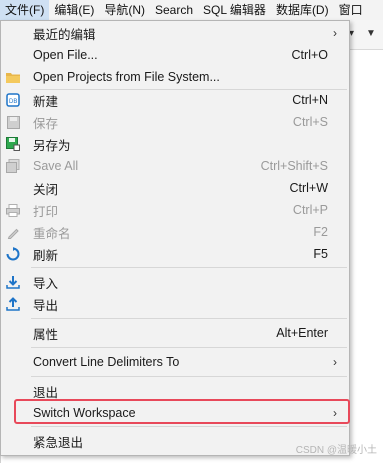 Image resolution: width=383 pixels, height=463 pixels. Describe the element at coordinates (310, 100) in the screenshot. I see `shortcut-label: Ctrl+N` at that location.